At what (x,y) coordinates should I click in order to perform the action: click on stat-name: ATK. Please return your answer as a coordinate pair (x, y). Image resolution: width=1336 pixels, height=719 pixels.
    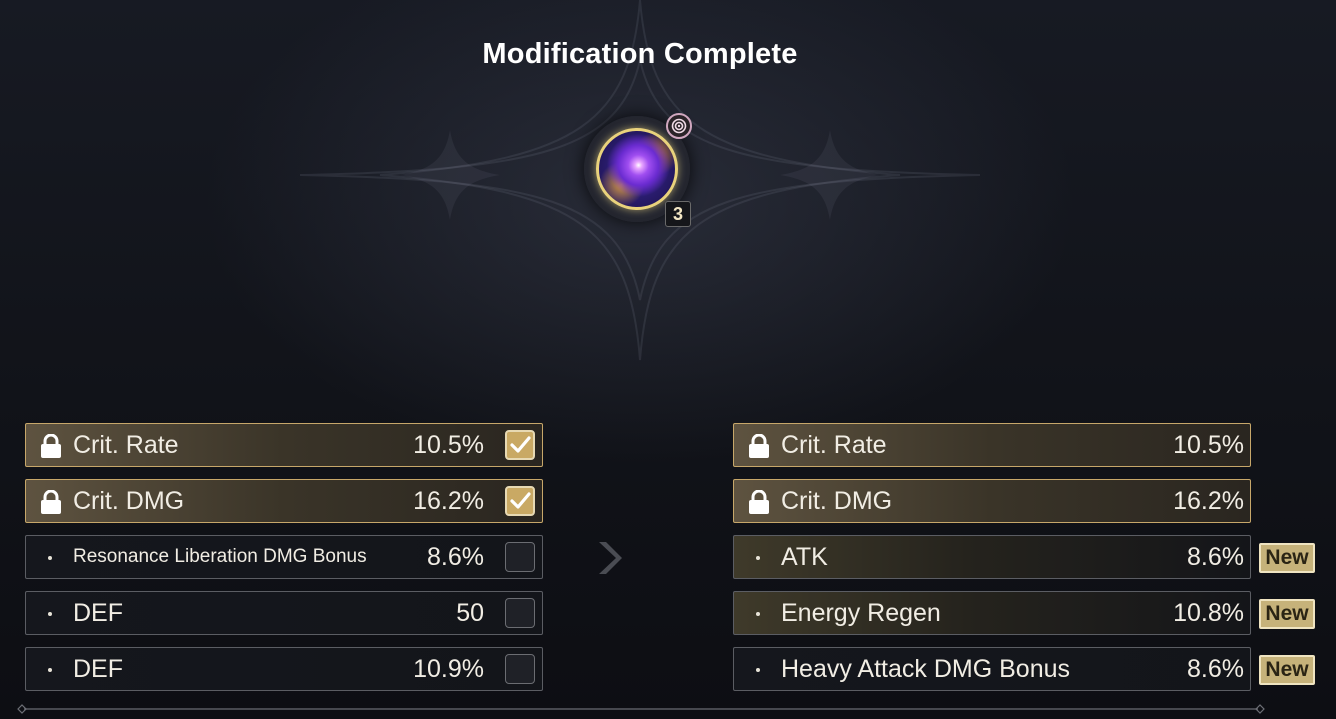
    Looking at the image, I should click on (804, 556).